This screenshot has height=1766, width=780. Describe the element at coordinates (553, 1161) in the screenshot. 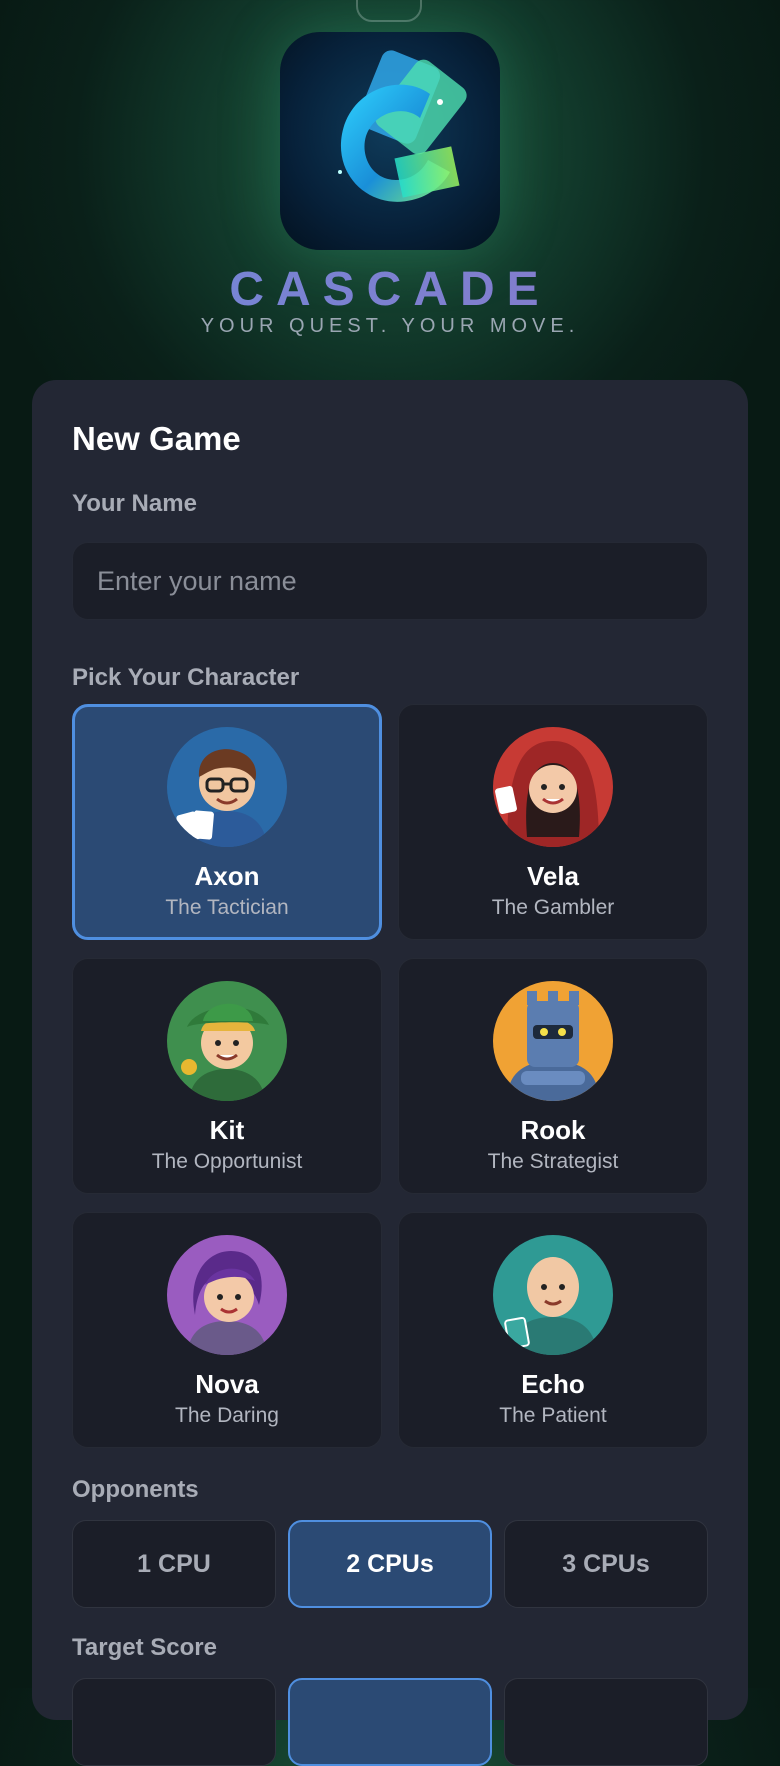

I see `character-title: The Strategist` at that location.